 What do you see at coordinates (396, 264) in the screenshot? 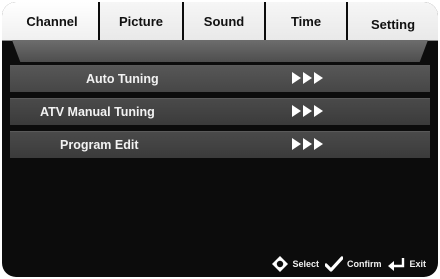
I see `return-arrow-icon` at bounding box center [396, 264].